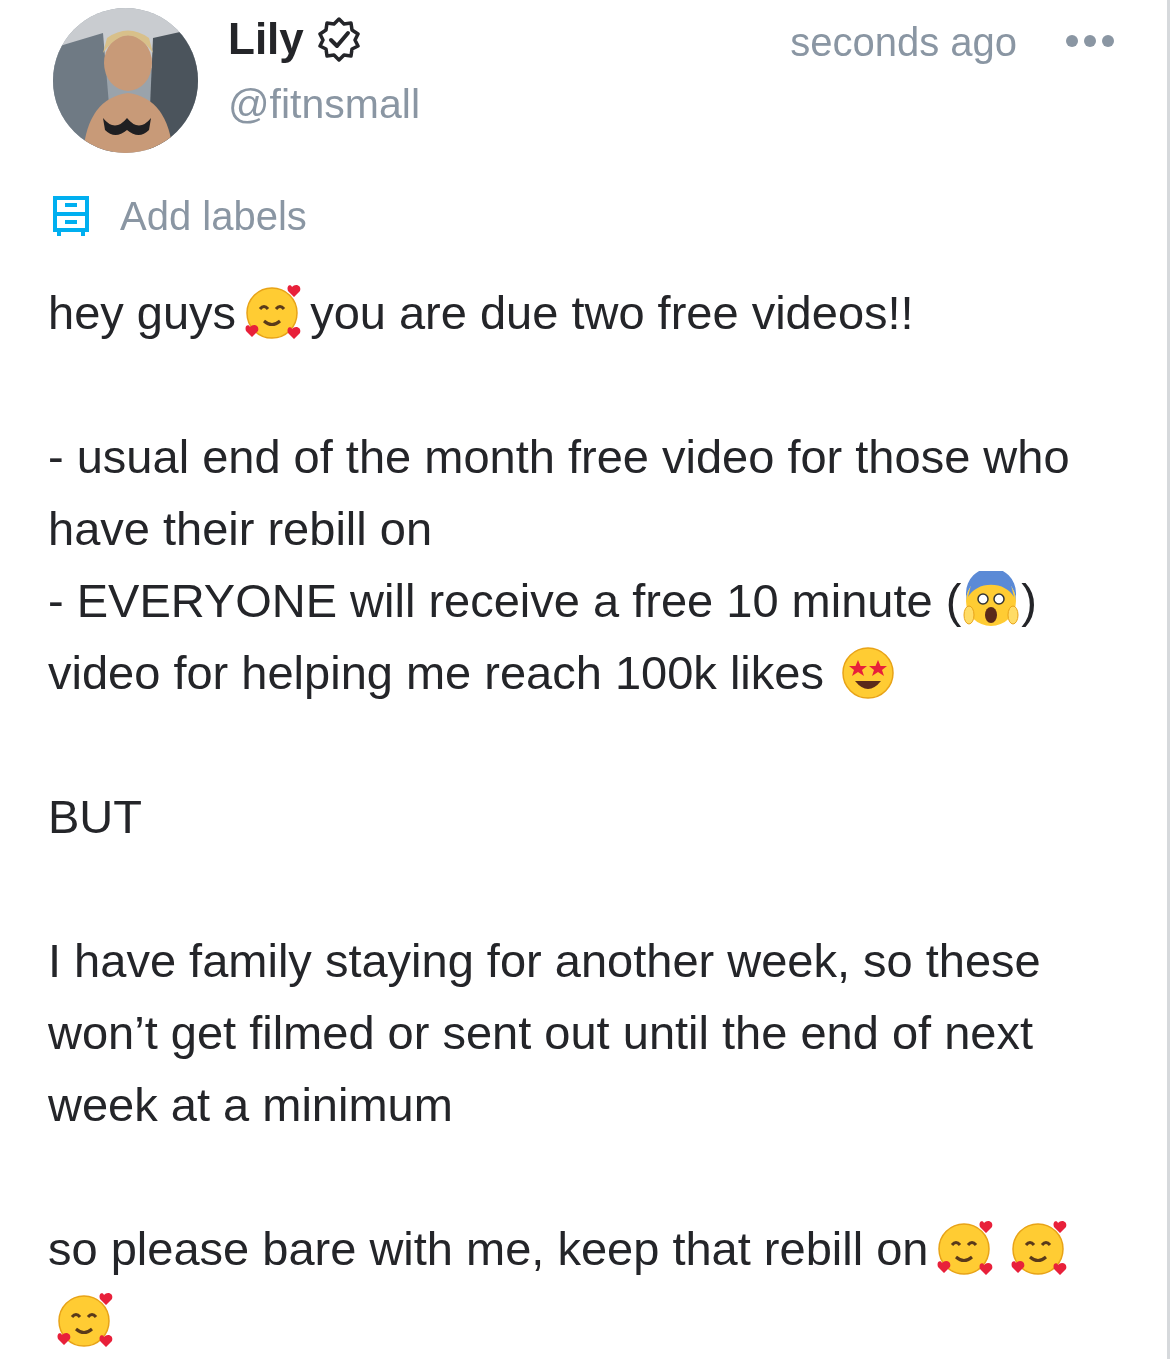 The height and width of the screenshot is (1359, 1170). What do you see at coordinates (436, 672) in the screenshot?
I see `post-text: video for helping me reach 100k likes` at bounding box center [436, 672].